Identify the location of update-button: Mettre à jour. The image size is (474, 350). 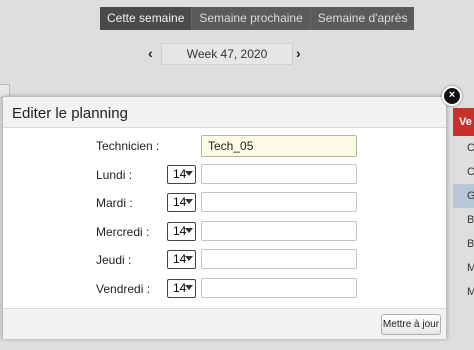
(411, 324).